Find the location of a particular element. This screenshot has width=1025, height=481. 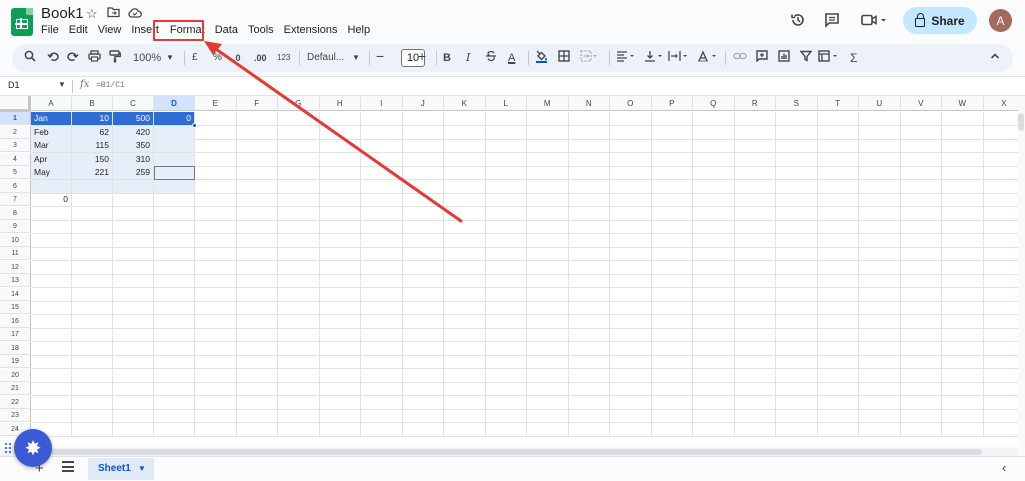

row-header-8: 8 is located at coordinates (15, 213).